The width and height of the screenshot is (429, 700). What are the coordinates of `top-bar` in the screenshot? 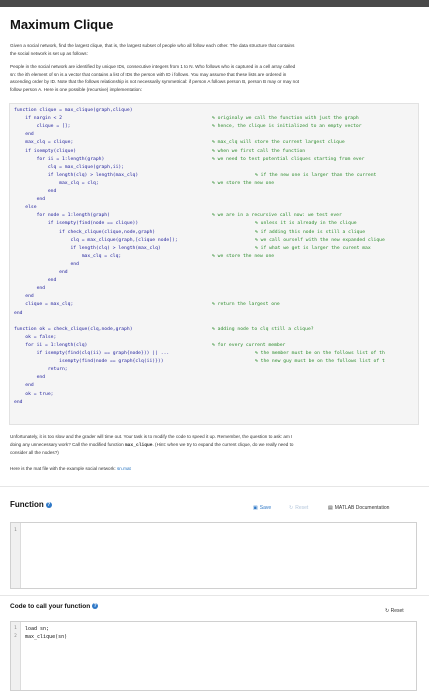 It's located at (214, 3).